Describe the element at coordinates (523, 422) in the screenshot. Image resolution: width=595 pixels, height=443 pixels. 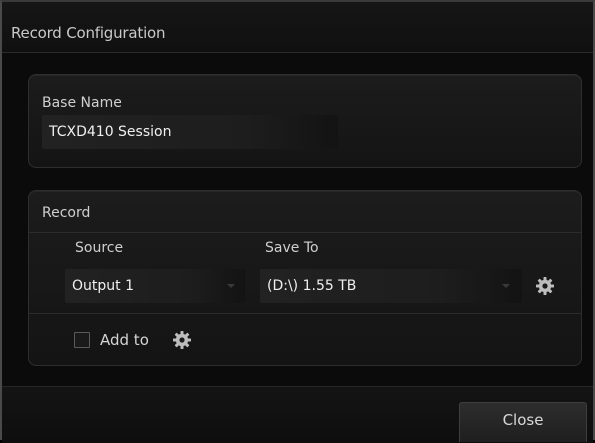
I see `close-button: Close` at that location.